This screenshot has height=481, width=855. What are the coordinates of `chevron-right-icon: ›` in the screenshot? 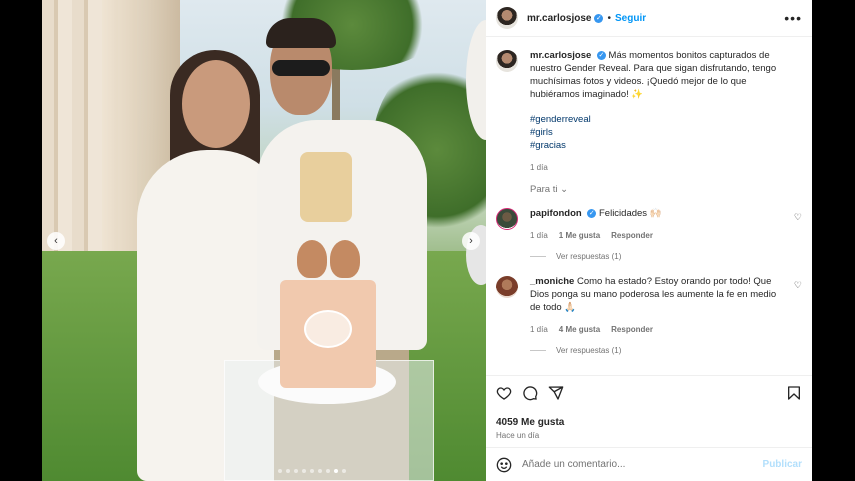 It's located at (471, 241).